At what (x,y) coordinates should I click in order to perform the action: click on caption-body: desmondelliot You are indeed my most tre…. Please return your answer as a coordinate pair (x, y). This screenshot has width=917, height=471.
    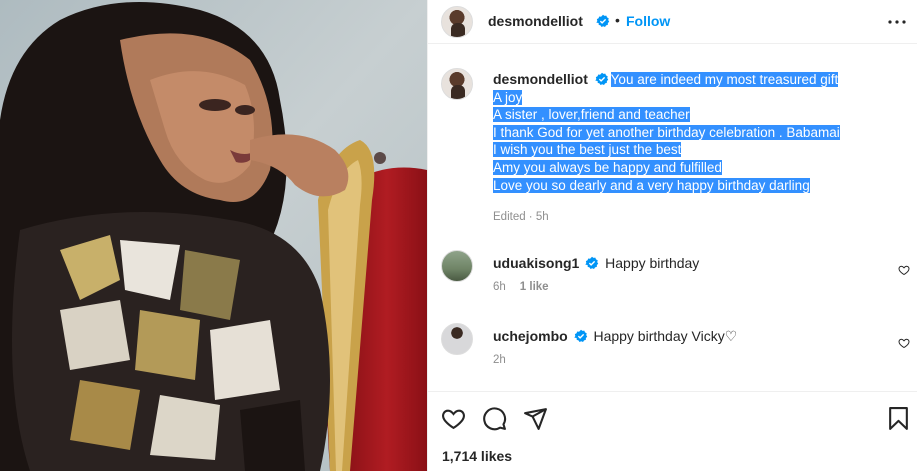
    Looking at the image, I should click on (693, 132).